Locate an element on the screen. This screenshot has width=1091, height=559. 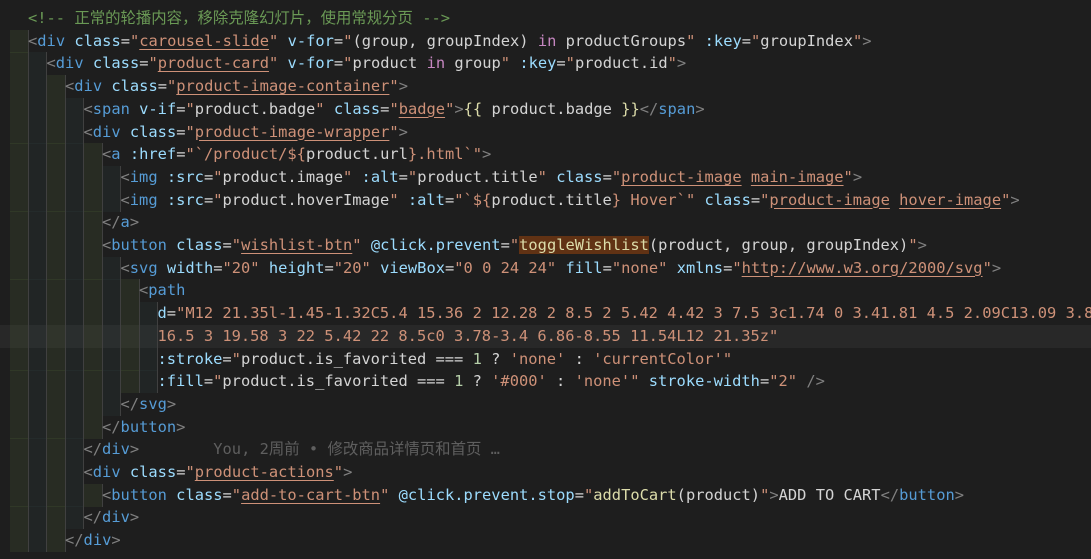
code-token: product.badge is located at coordinates (255, 108).